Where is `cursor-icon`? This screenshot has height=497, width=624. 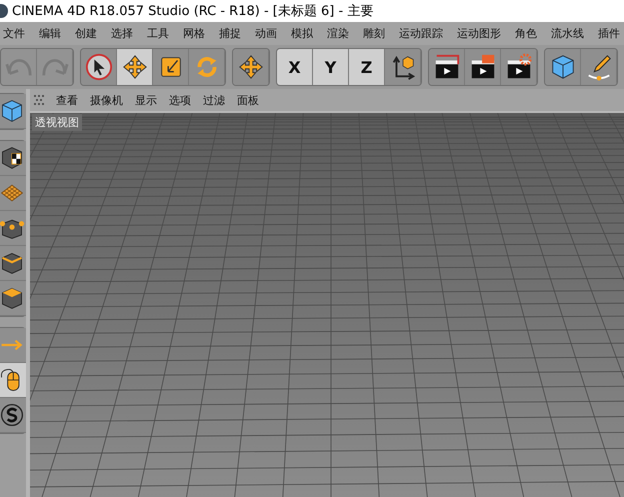 cursor-icon is located at coordinates (98, 67).